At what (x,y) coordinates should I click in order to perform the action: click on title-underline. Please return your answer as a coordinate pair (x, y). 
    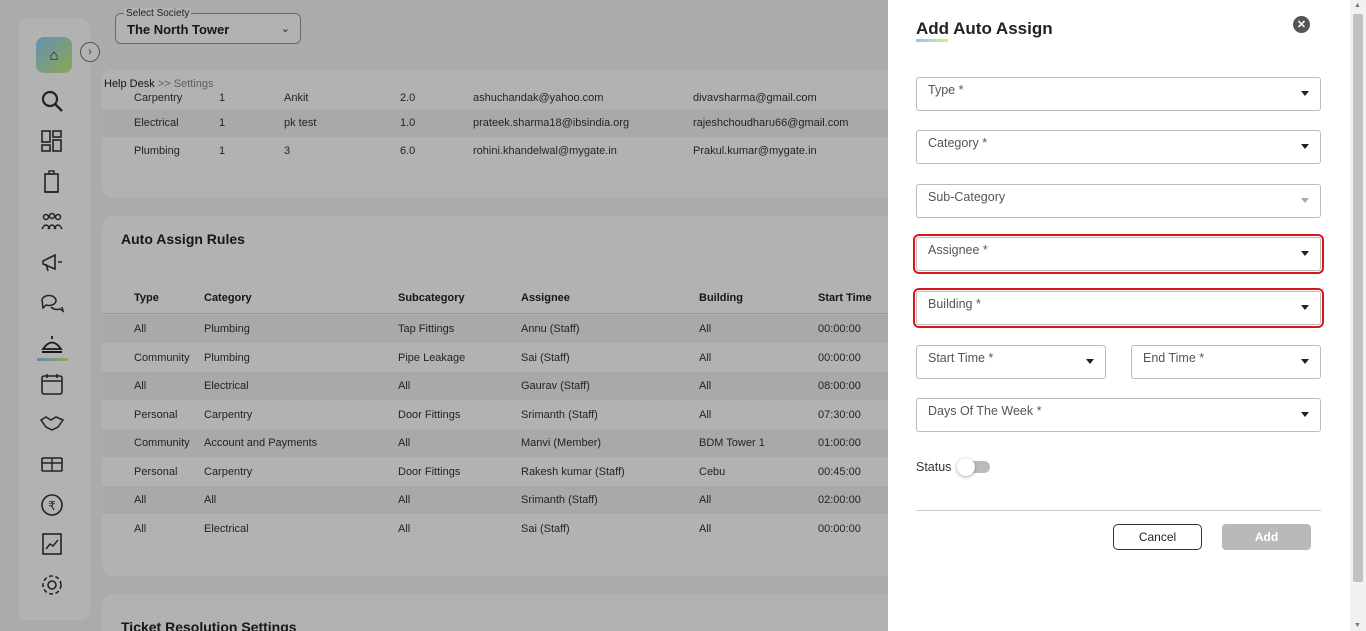
    Looking at the image, I should click on (932, 40).